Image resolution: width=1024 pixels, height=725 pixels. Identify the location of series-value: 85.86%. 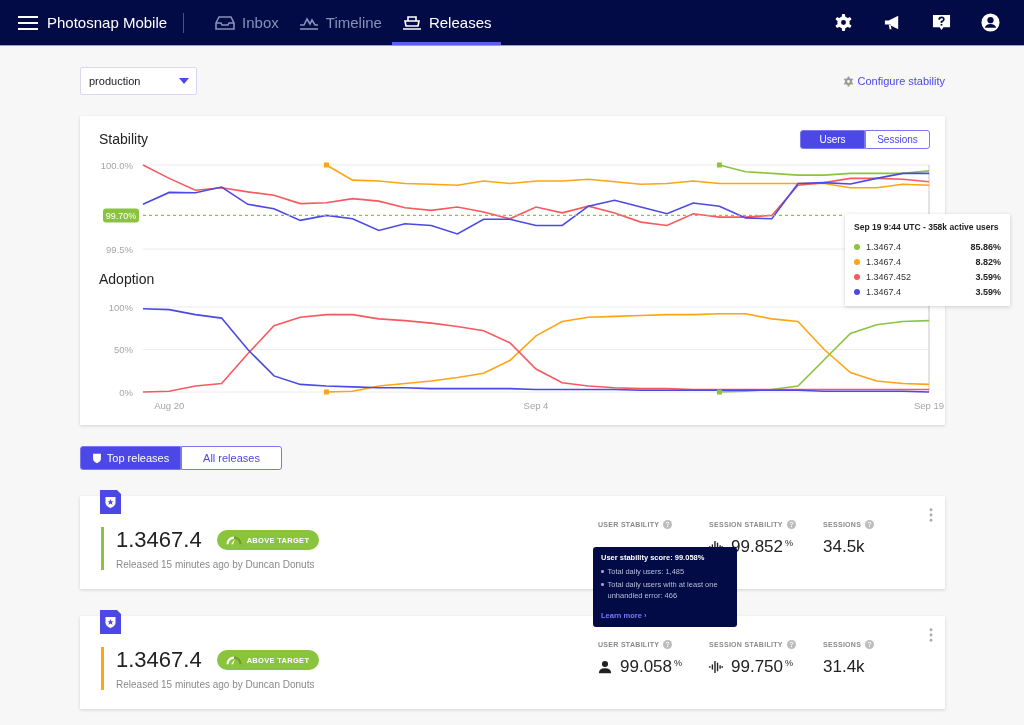
(985, 246).